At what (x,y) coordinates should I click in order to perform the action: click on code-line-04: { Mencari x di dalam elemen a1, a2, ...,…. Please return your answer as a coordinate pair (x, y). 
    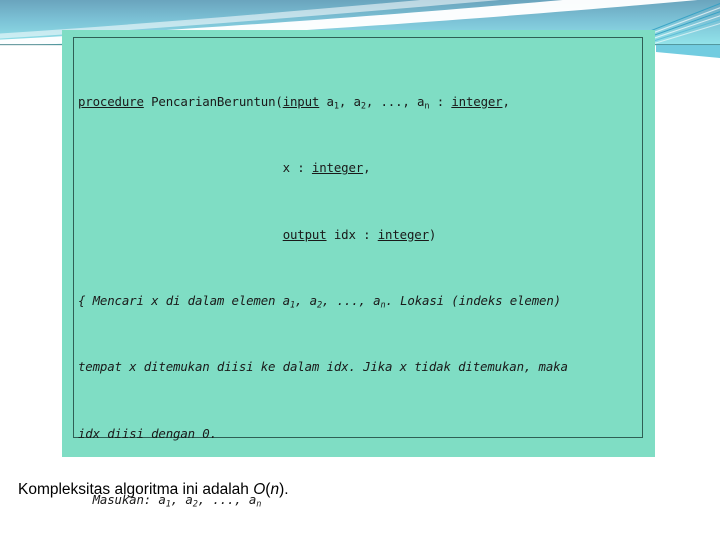
    Looking at the image, I should click on (319, 301).